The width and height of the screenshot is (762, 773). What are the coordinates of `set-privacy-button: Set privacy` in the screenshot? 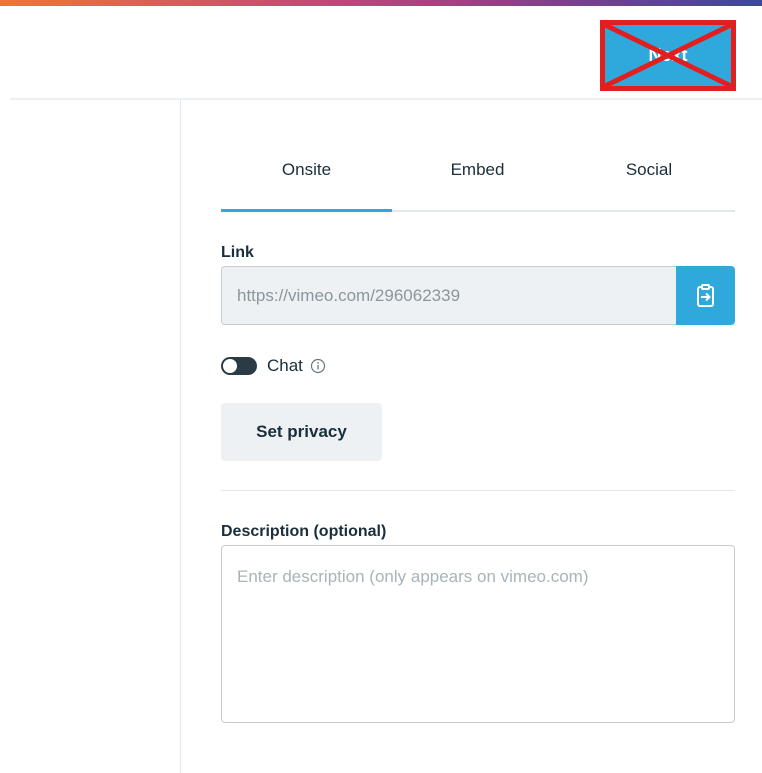 It's located at (301, 432).